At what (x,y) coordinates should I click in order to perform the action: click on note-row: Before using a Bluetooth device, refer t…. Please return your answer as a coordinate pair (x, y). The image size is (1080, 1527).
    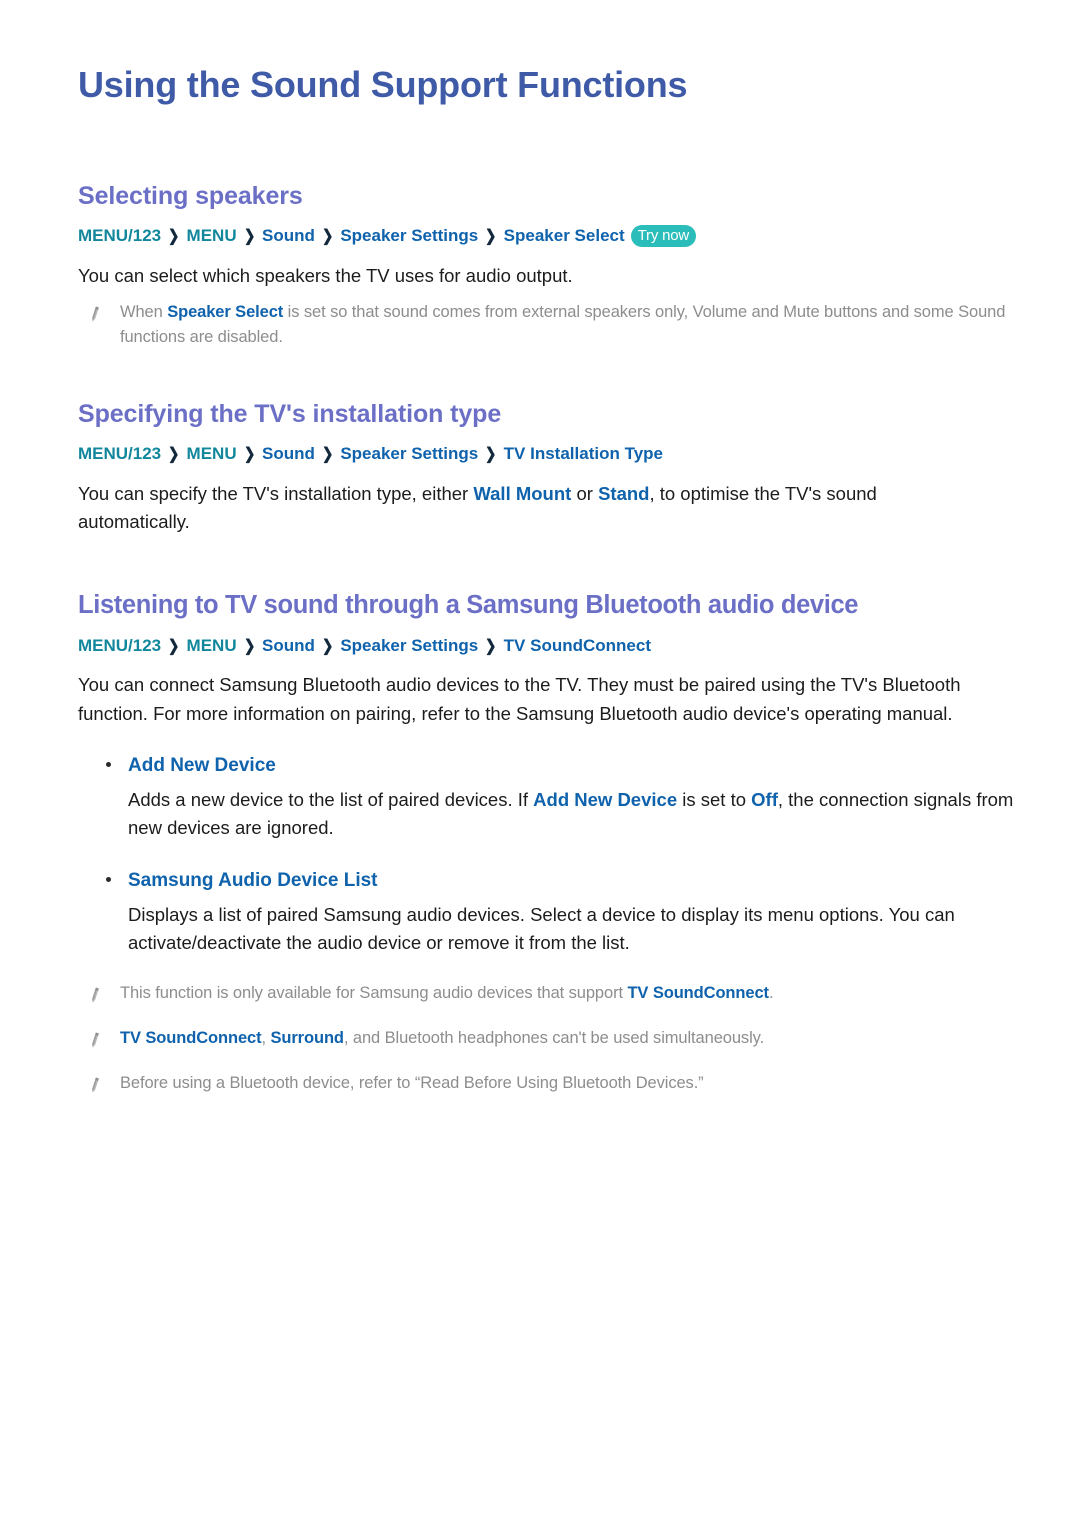
    Looking at the image, I should click on (549, 1084).